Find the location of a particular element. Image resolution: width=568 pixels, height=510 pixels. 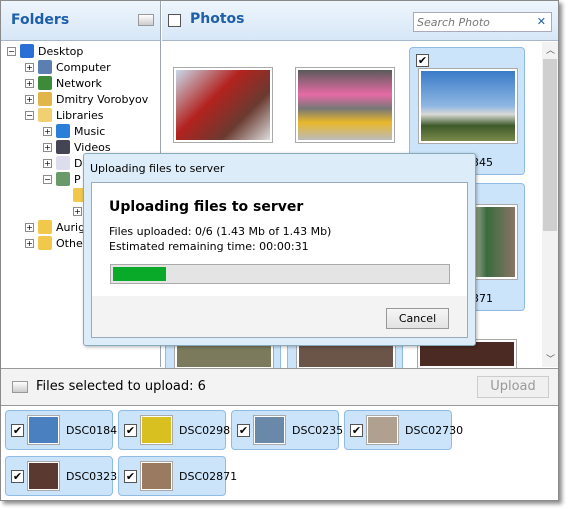

cancel-button: Cancel is located at coordinates (417, 318).